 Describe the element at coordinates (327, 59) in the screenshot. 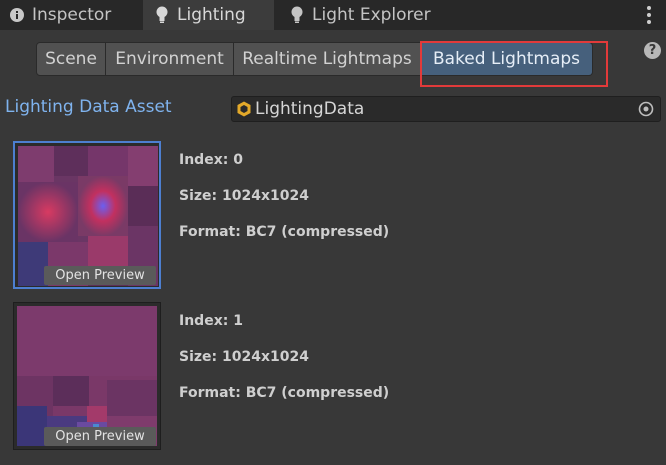

I see `tab-realtime-lightmaps: Realtime Lightmaps` at that location.